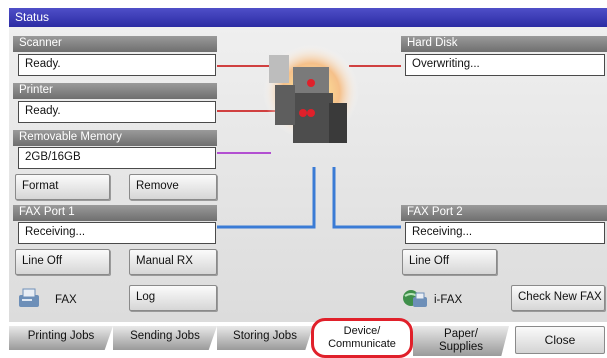 The height and width of the screenshot is (358, 607). What do you see at coordinates (308, 17) in the screenshot?
I see `title-bar: Status` at bounding box center [308, 17].